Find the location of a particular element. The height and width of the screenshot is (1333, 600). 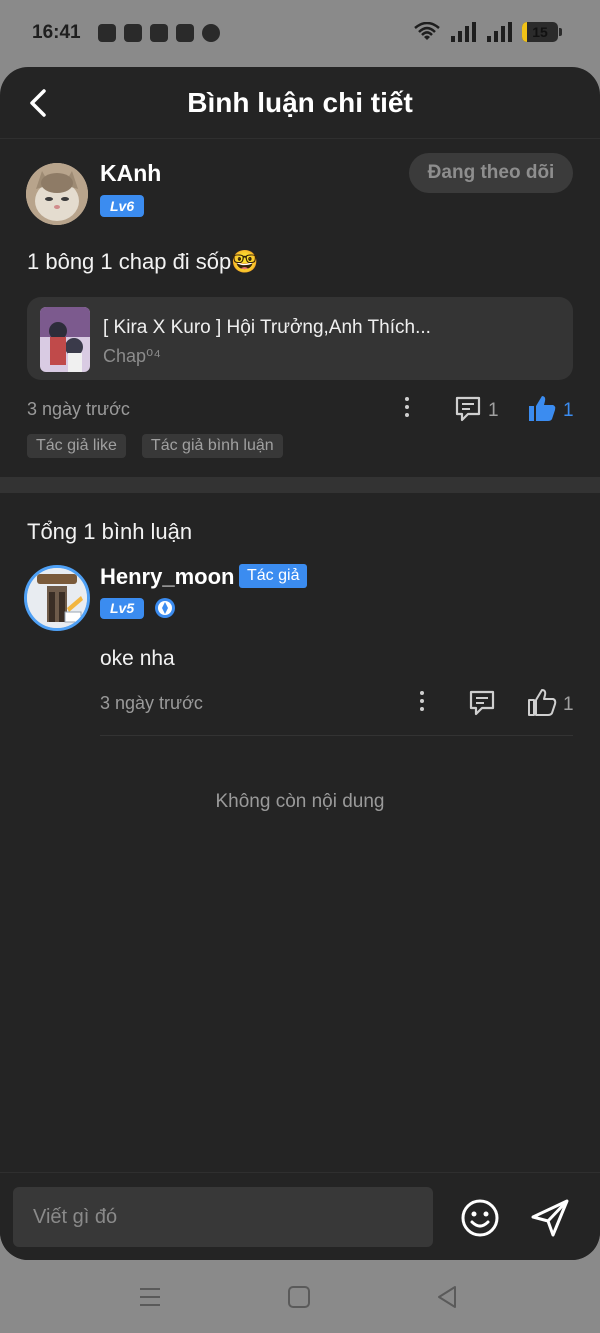

comment-icon is located at coordinates (468, 409).